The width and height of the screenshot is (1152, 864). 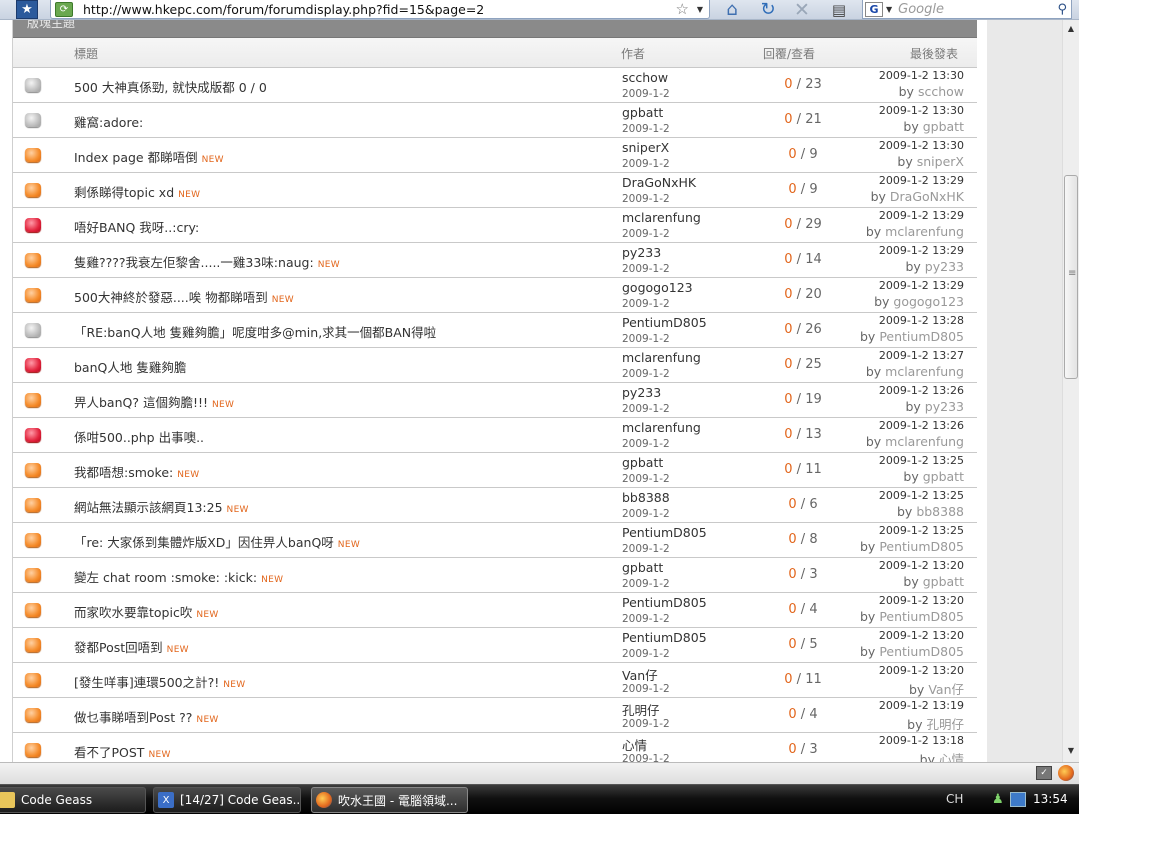 What do you see at coordinates (146, 716) in the screenshot?
I see `thread-title-link: 做乜事睇唔到Post ?? NEW` at bounding box center [146, 716].